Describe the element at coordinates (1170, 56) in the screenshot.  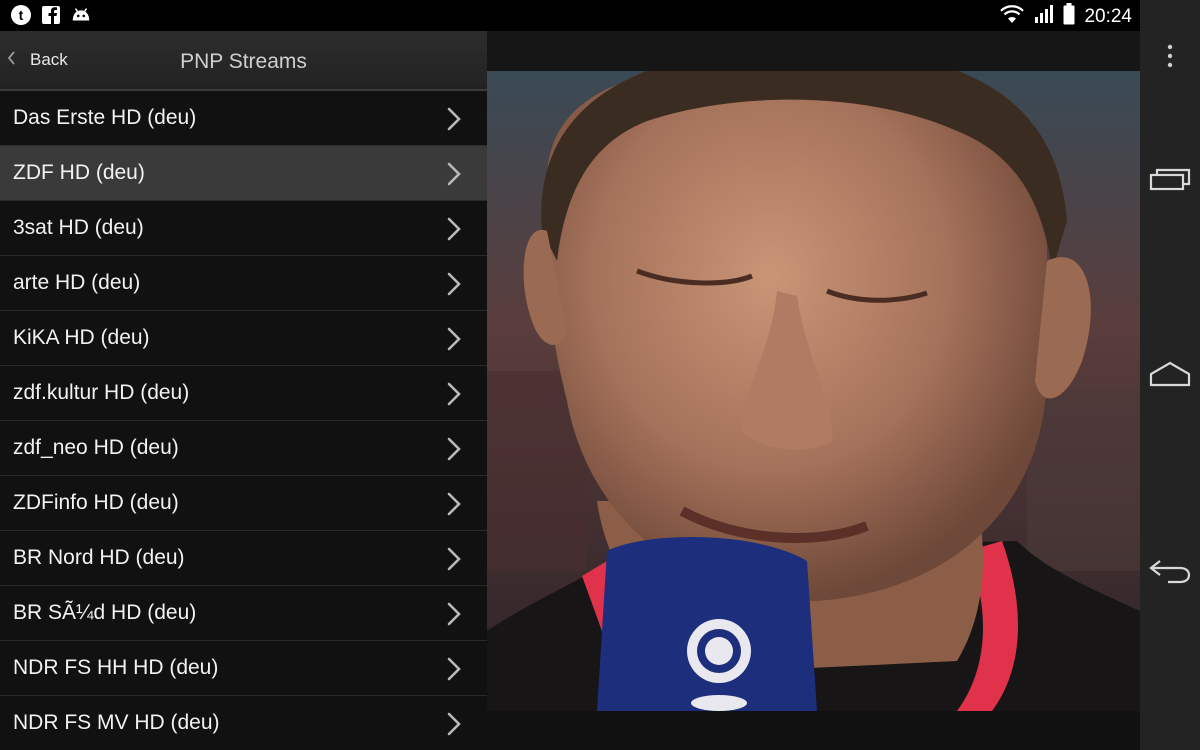
I see `overflow-menu-icon` at that location.